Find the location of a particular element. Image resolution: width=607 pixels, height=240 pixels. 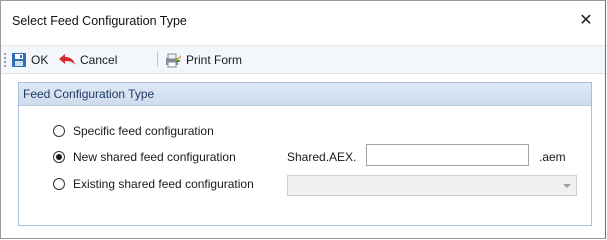

radio-specific-feed: Specific feed configuration is located at coordinates (133, 131).